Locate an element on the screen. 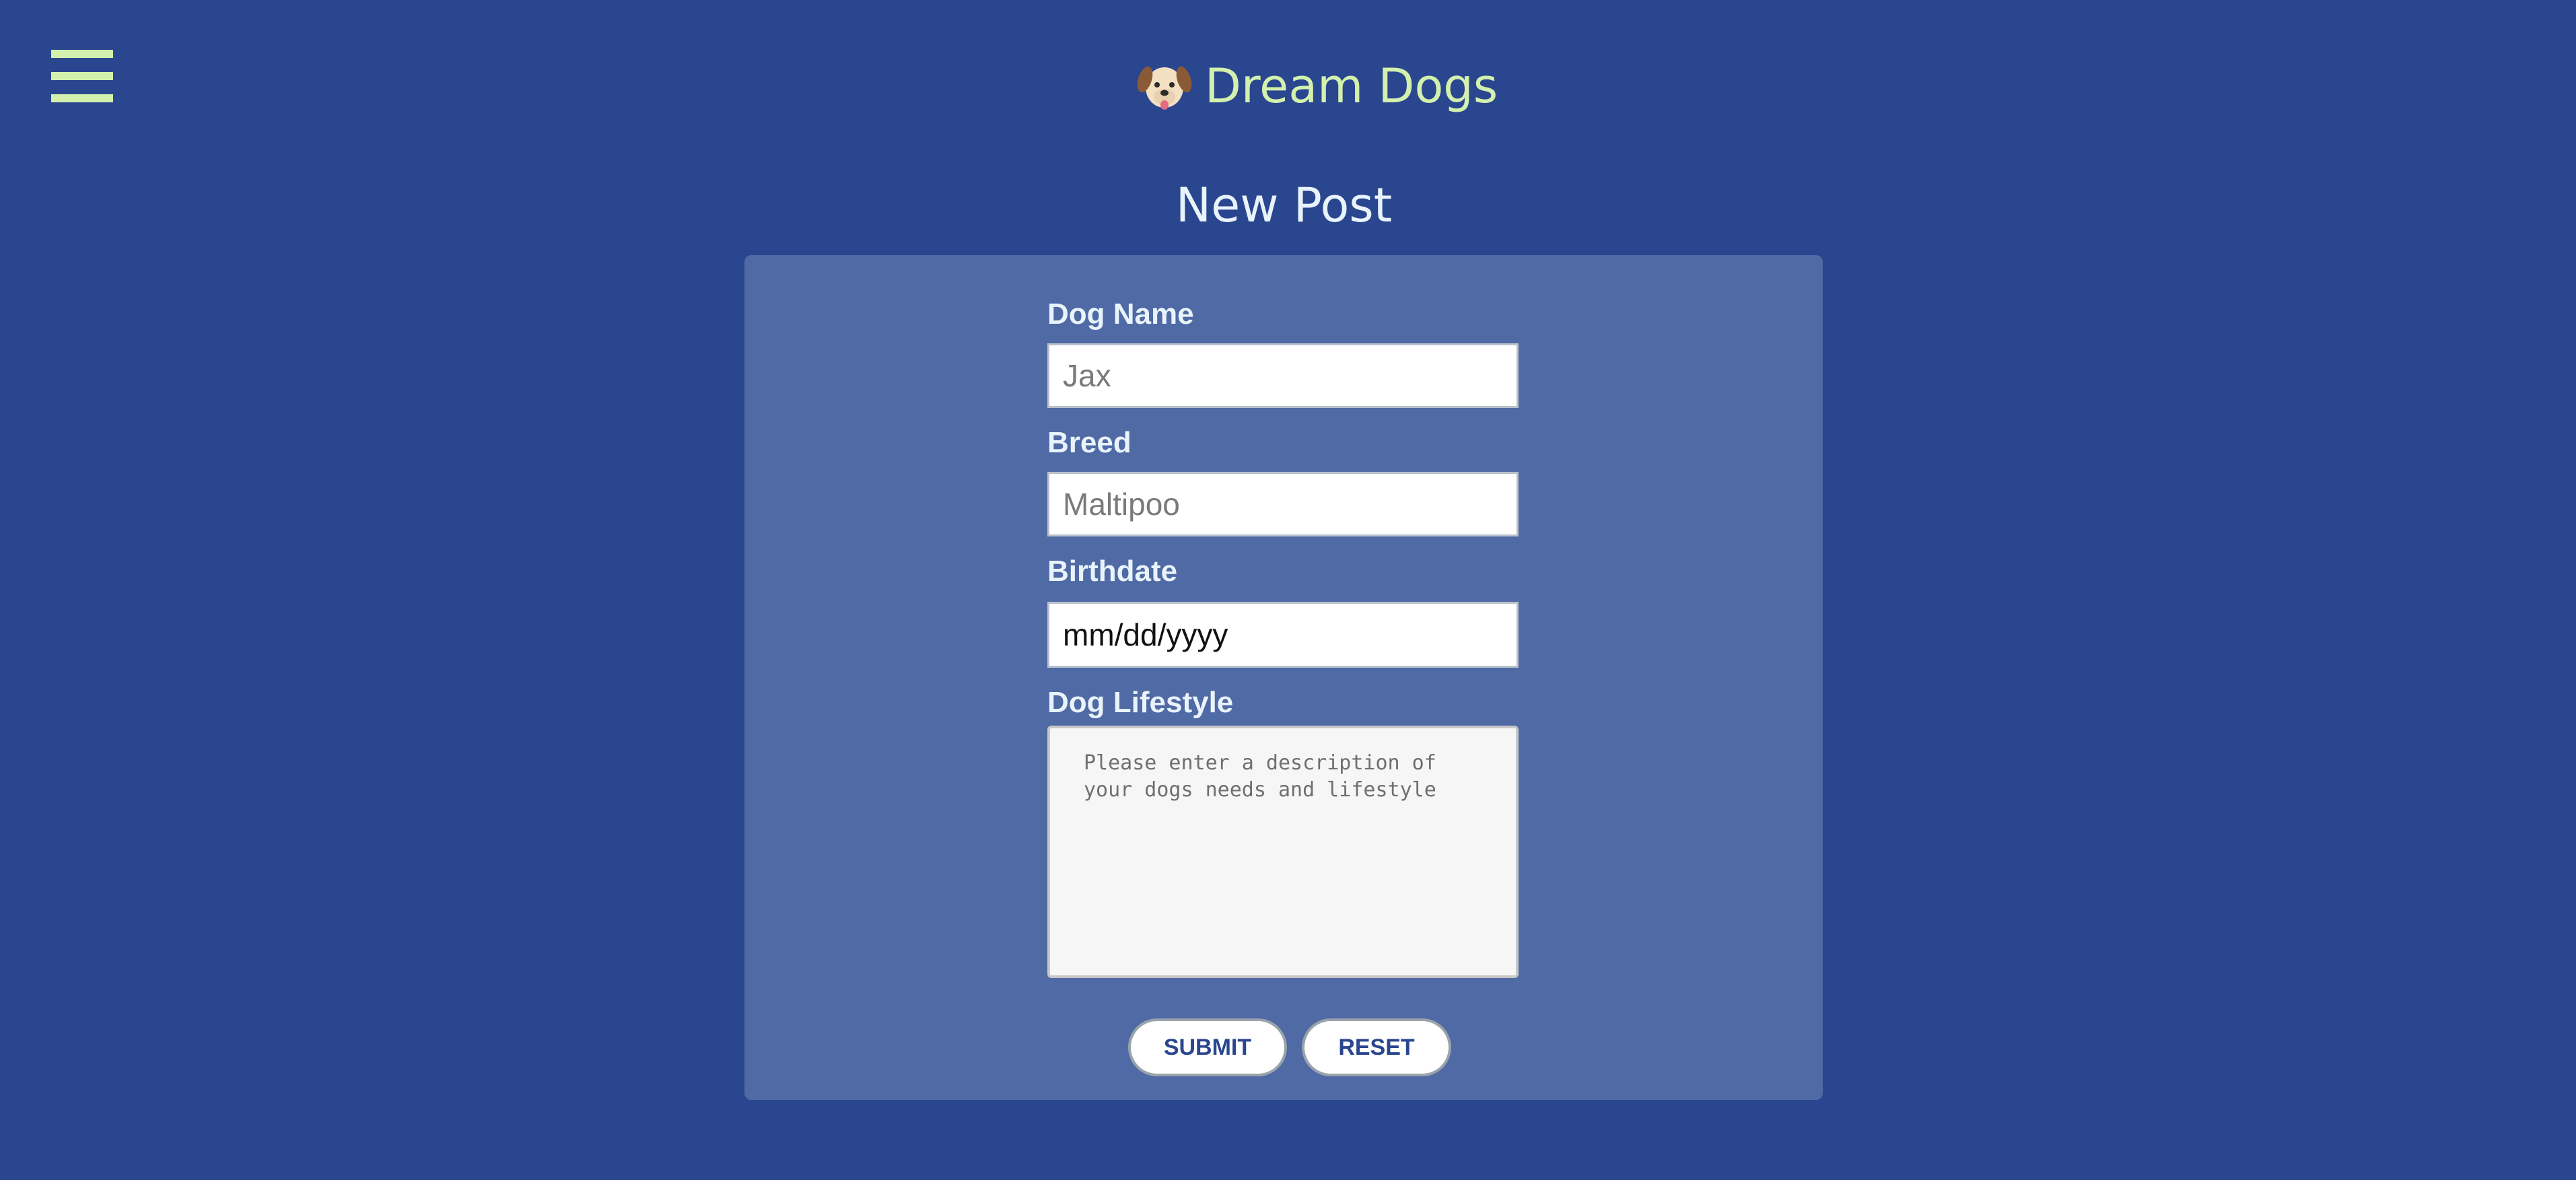  dog-name-label: Dog Name is located at coordinates (1120, 314).